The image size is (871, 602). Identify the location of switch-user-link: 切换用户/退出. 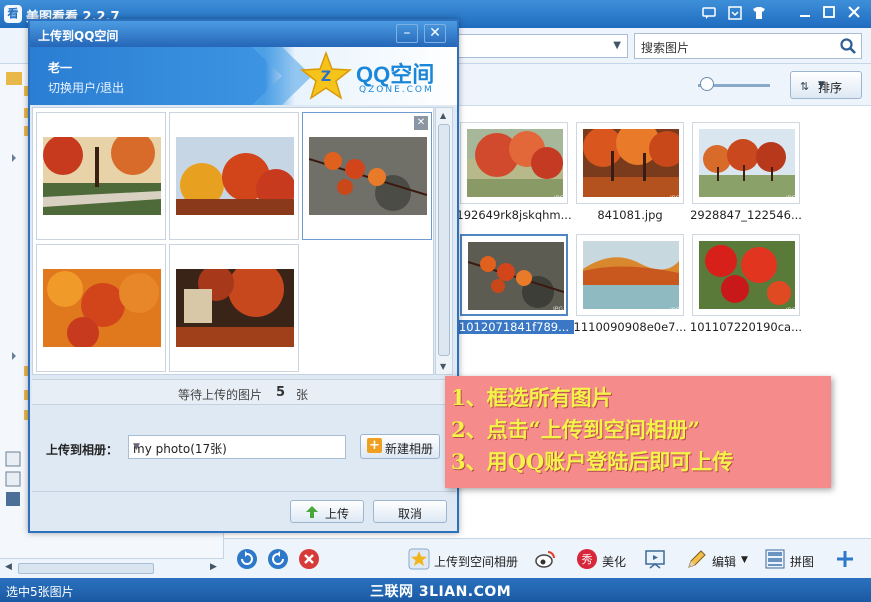
(86, 87).